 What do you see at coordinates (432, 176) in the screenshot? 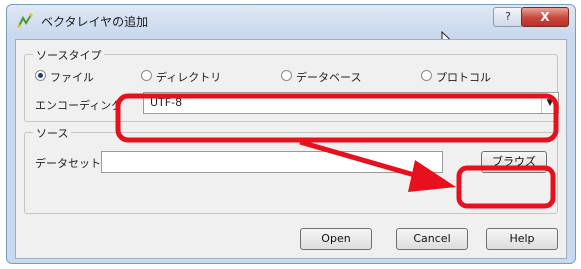
I see `arrow-head` at bounding box center [432, 176].